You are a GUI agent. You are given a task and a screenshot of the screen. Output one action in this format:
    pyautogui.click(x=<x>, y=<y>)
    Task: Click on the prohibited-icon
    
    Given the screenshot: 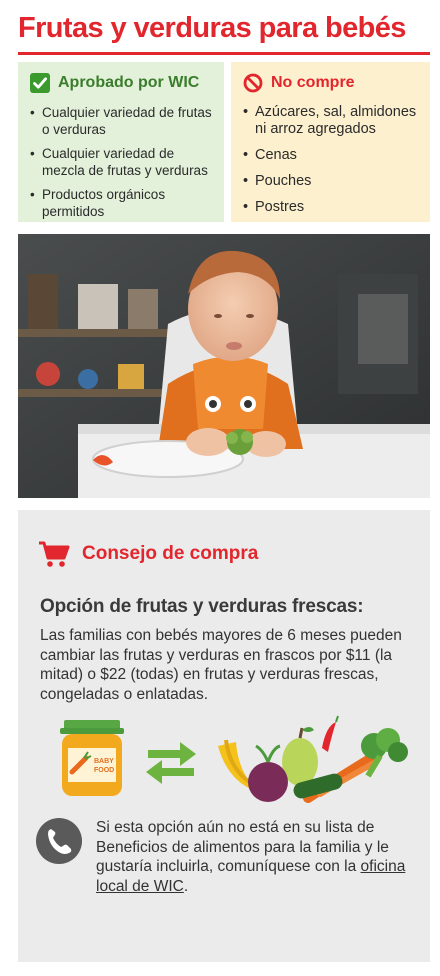 What is the action you would take?
    pyautogui.click(x=253, y=83)
    